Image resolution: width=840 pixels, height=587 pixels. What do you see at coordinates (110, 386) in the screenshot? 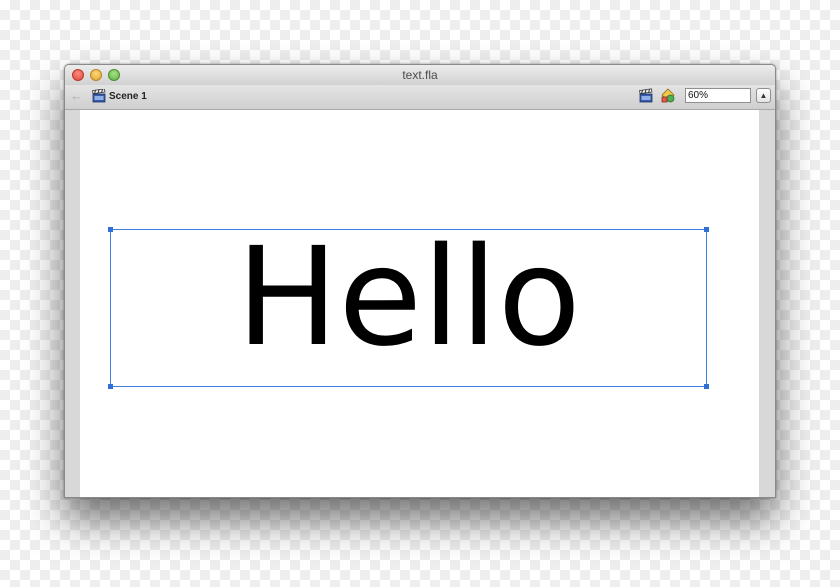
I see `resize-handle-bottom-left` at bounding box center [110, 386].